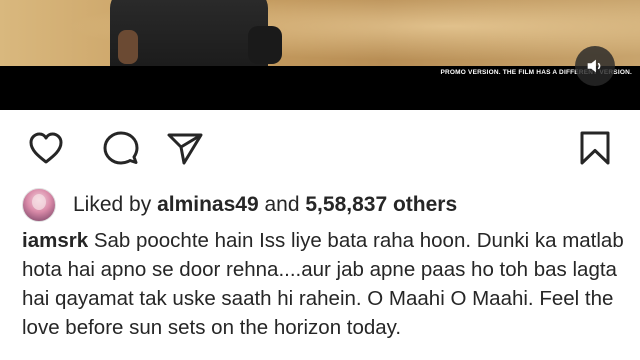 The width and height of the screenshot is (640, 360). I want to click on like-button, so click(46, 148).